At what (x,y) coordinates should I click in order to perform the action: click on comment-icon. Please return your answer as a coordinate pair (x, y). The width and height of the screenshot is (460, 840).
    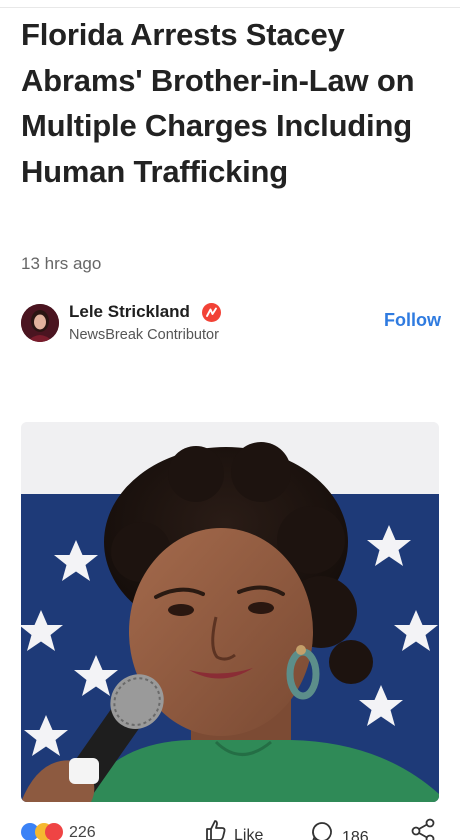
    Looking at the image, I should click on (322, 830).